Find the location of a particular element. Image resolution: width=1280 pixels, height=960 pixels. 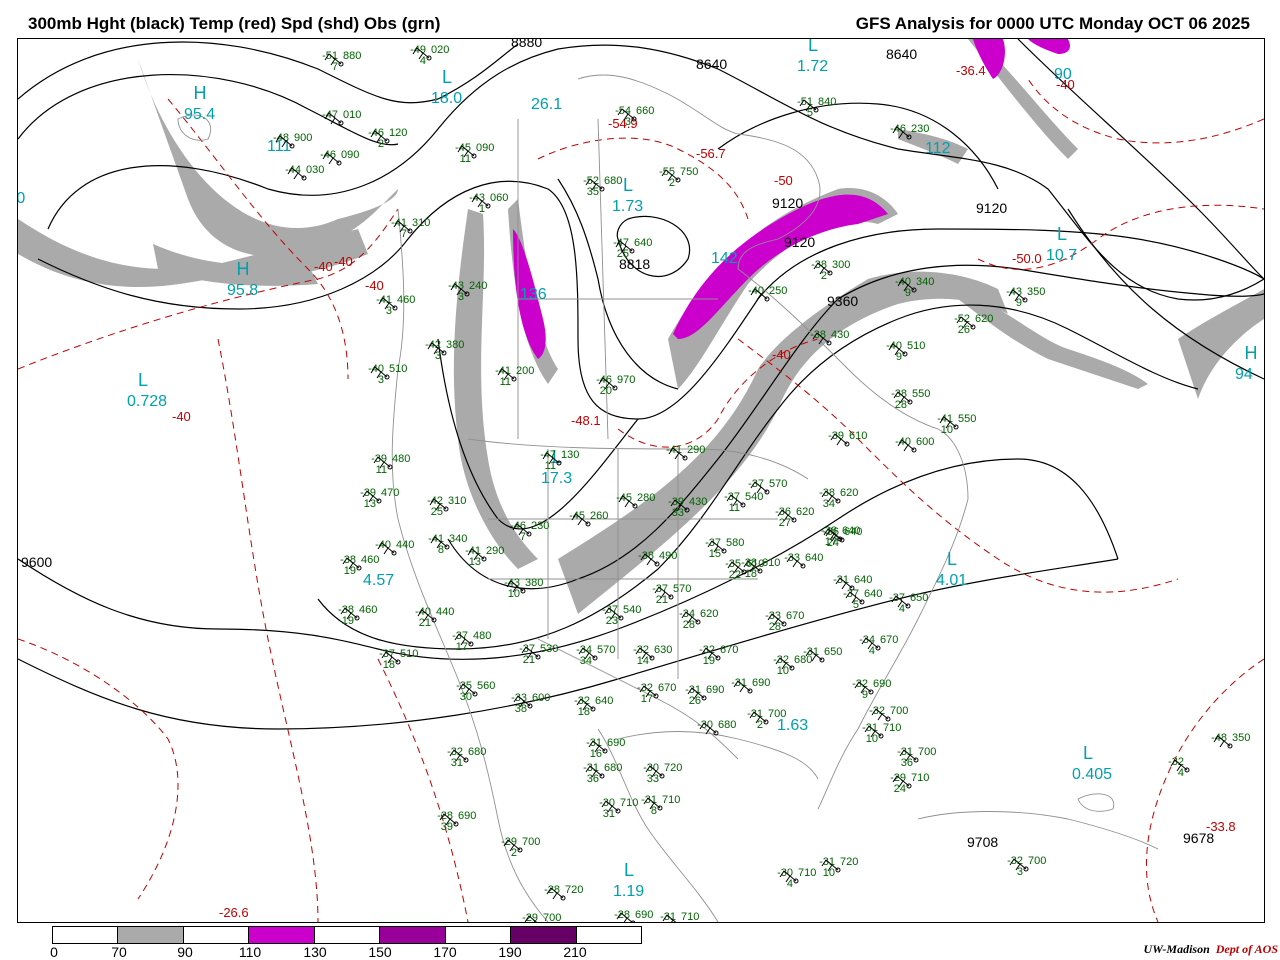

obs-temp: -41 is located at coordinates (674, 450).